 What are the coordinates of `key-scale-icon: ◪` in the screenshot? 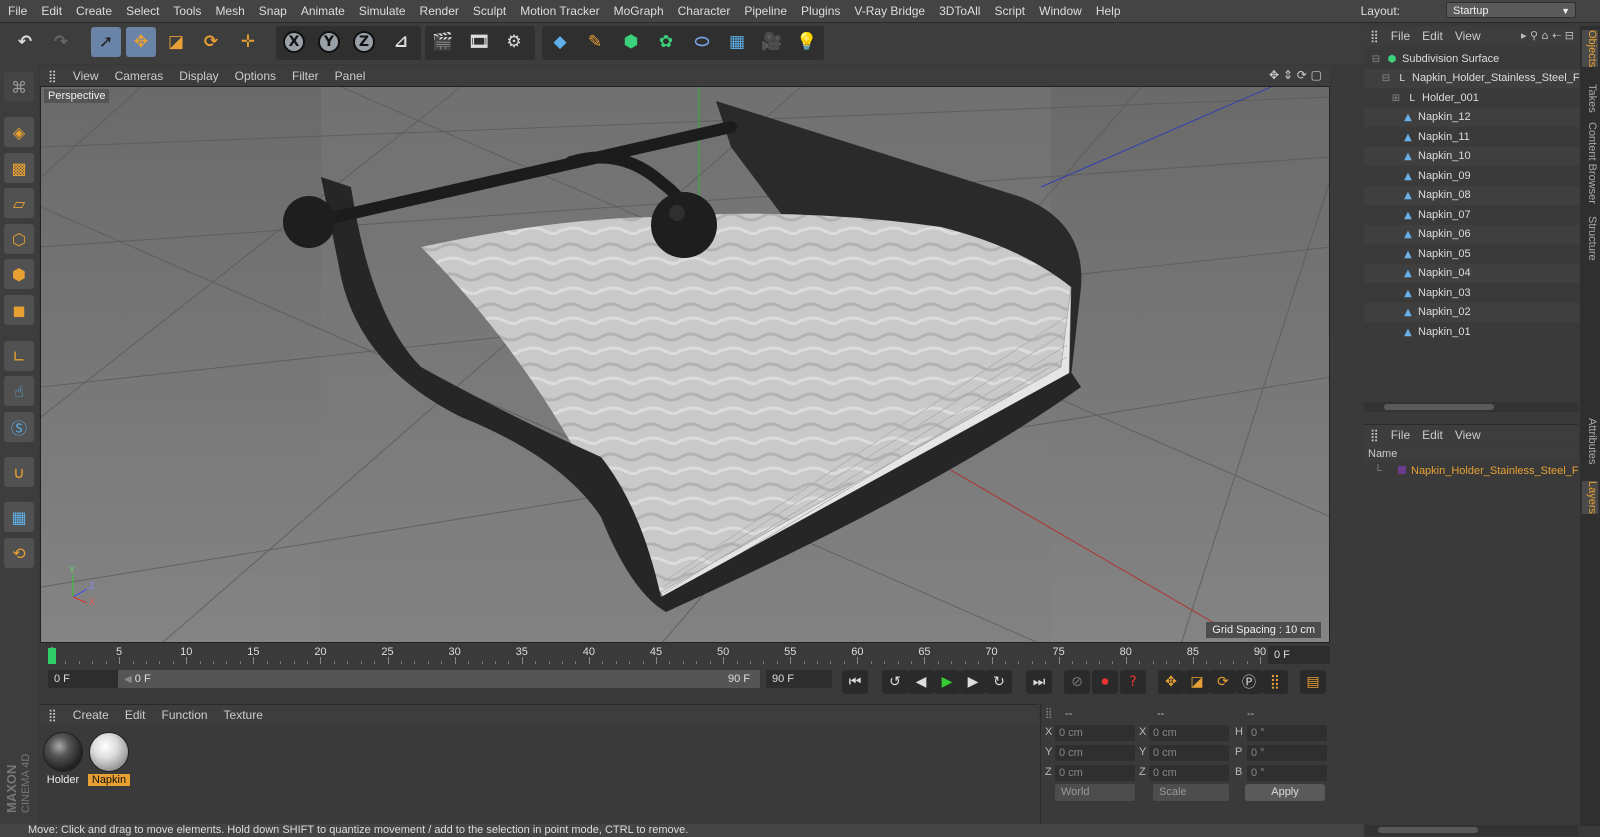 It's located at (1197, 682).